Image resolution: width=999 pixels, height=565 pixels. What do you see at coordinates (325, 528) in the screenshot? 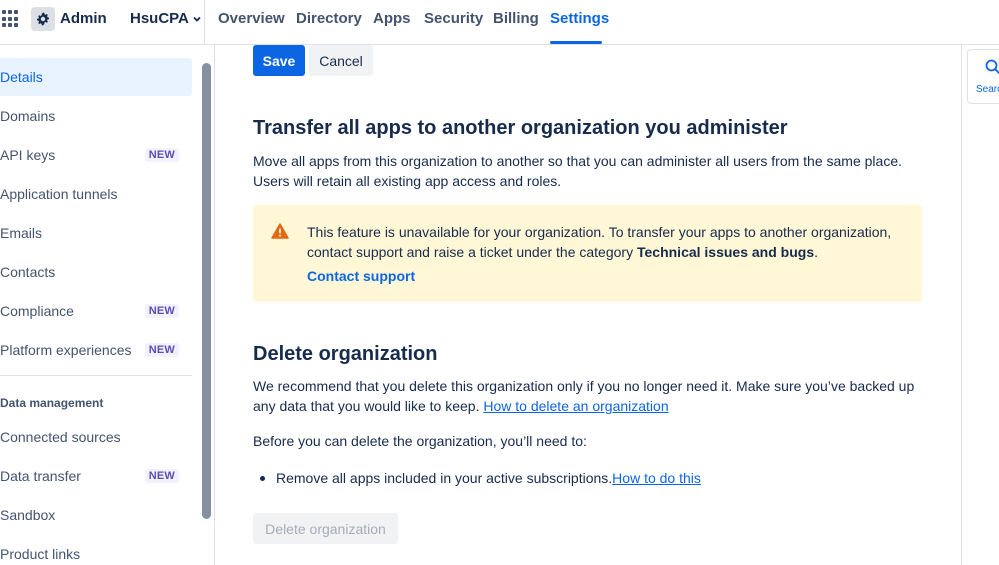
I see `delete-organization-button: Delete organization` at bounding box center [325, 528].